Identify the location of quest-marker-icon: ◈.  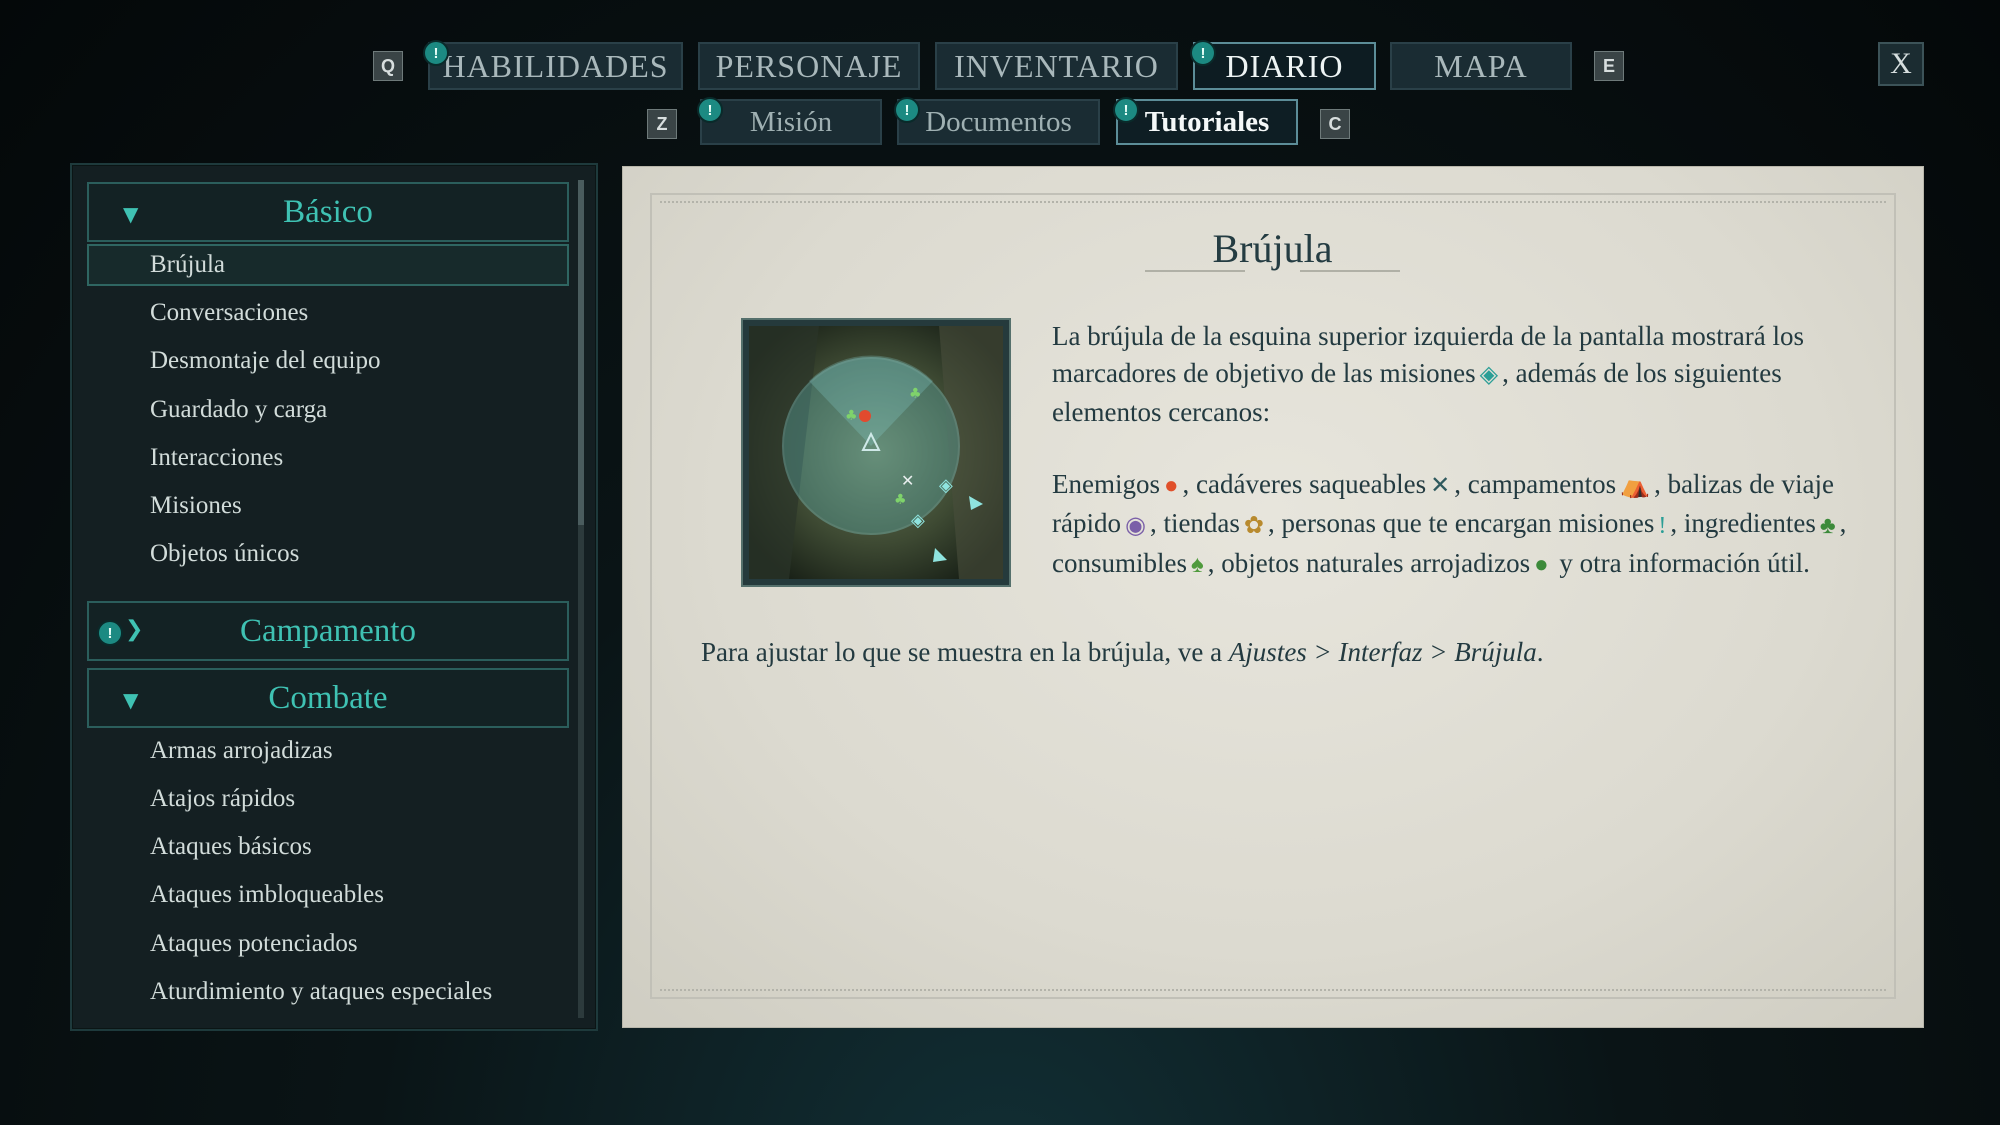
(1489, 375).